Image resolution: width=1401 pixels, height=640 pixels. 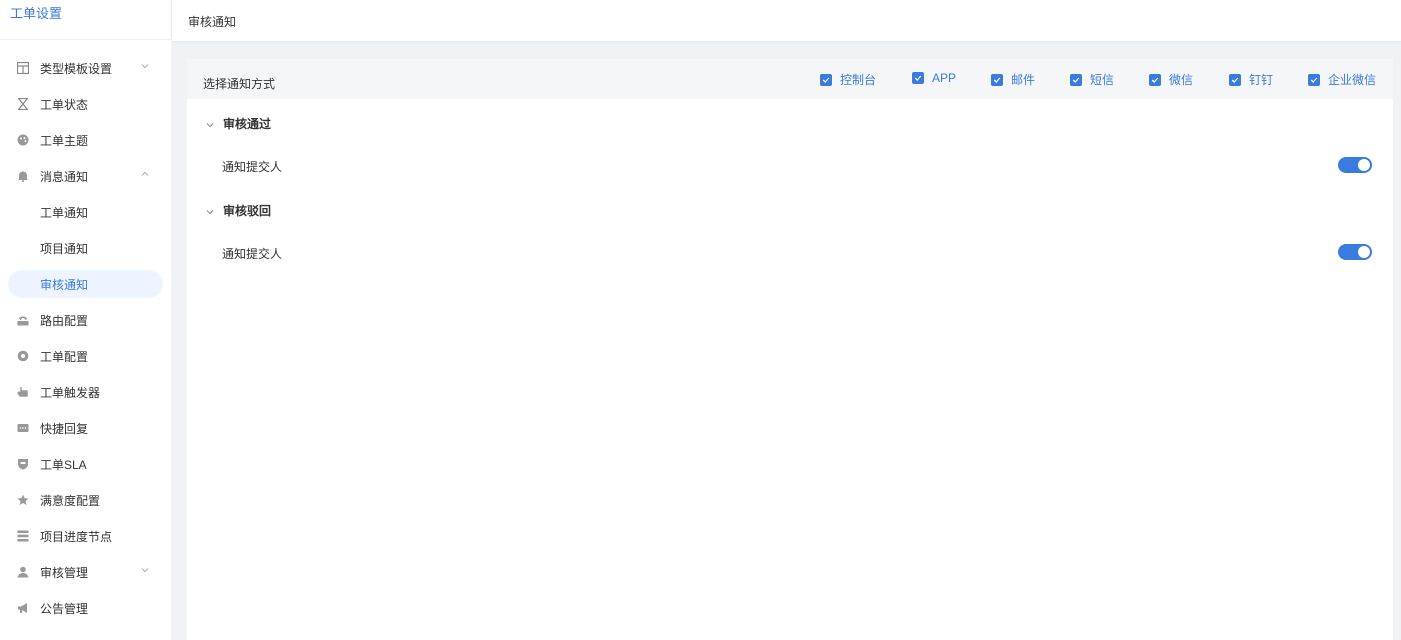 I want to click on channel-app-checkbox: APP, so click(x=934, y=78).